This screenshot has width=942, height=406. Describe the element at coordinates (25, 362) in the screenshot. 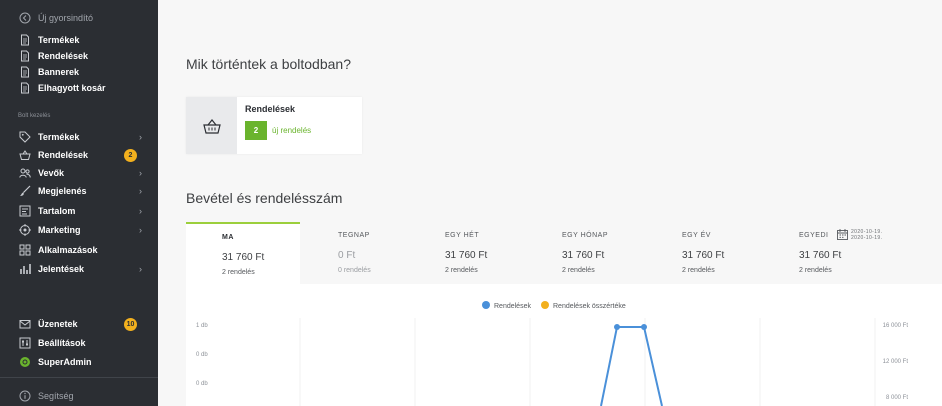

I see `superadmin-icon` at that location.